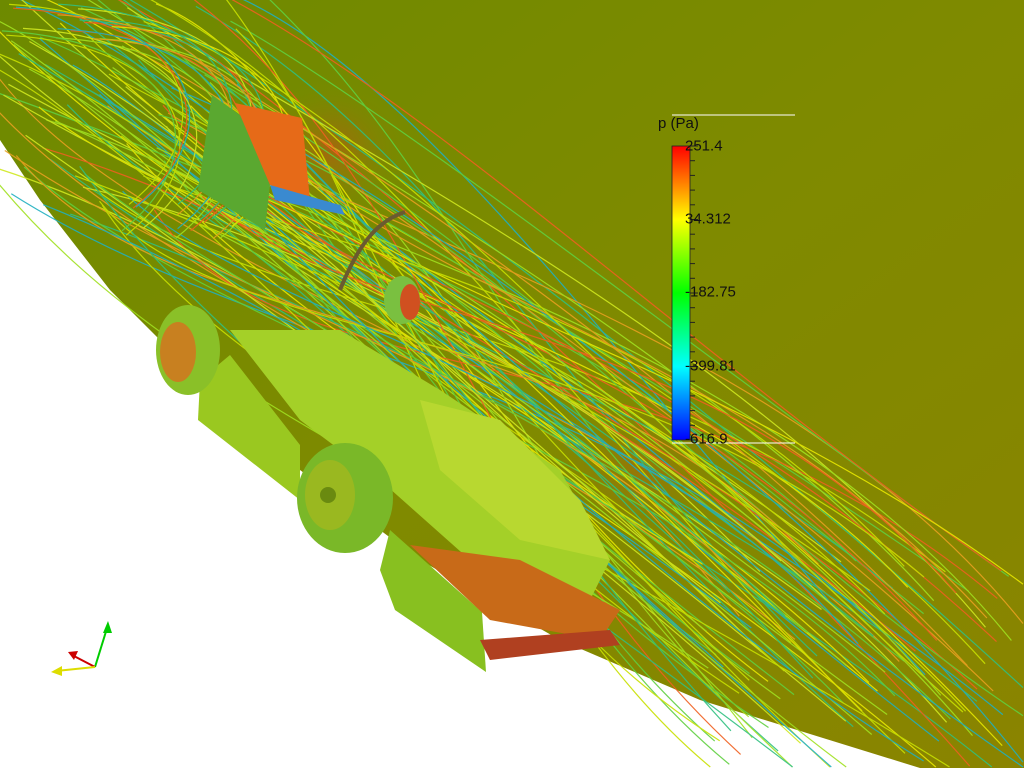 This screenshot has height=768, width=1024. What do you see at coordinates (178, 352) in the screenshot?
I see `rear-wheel-rim` at bounding box center [178, 352].